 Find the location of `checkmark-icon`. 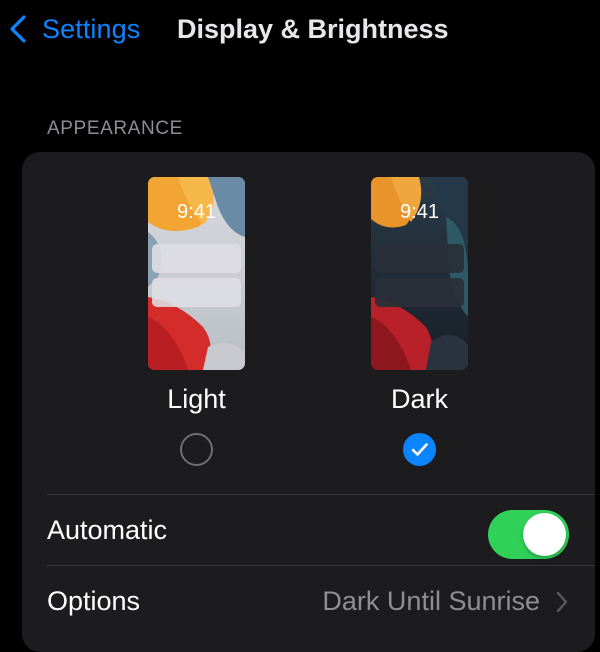

checkmark-icon is located at coordinates (419, 449).